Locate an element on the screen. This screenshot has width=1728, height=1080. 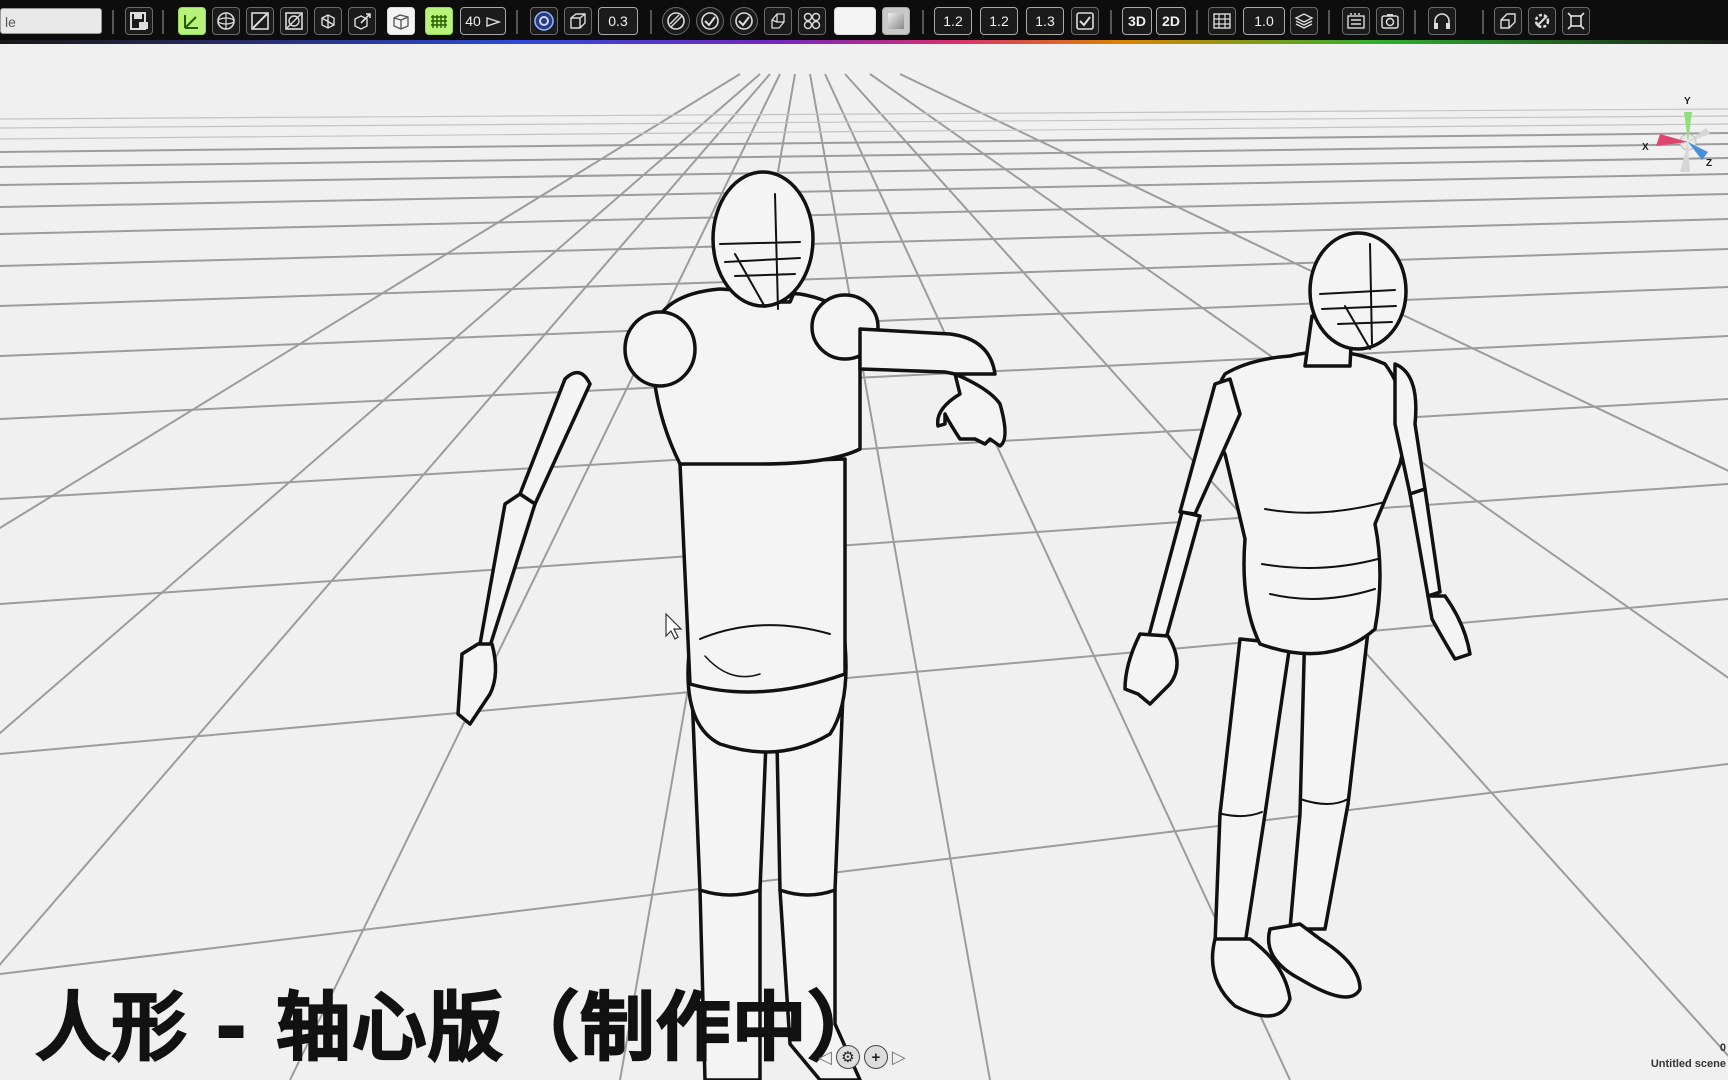
layers-grid-button is located at coordinates (1222, 21).